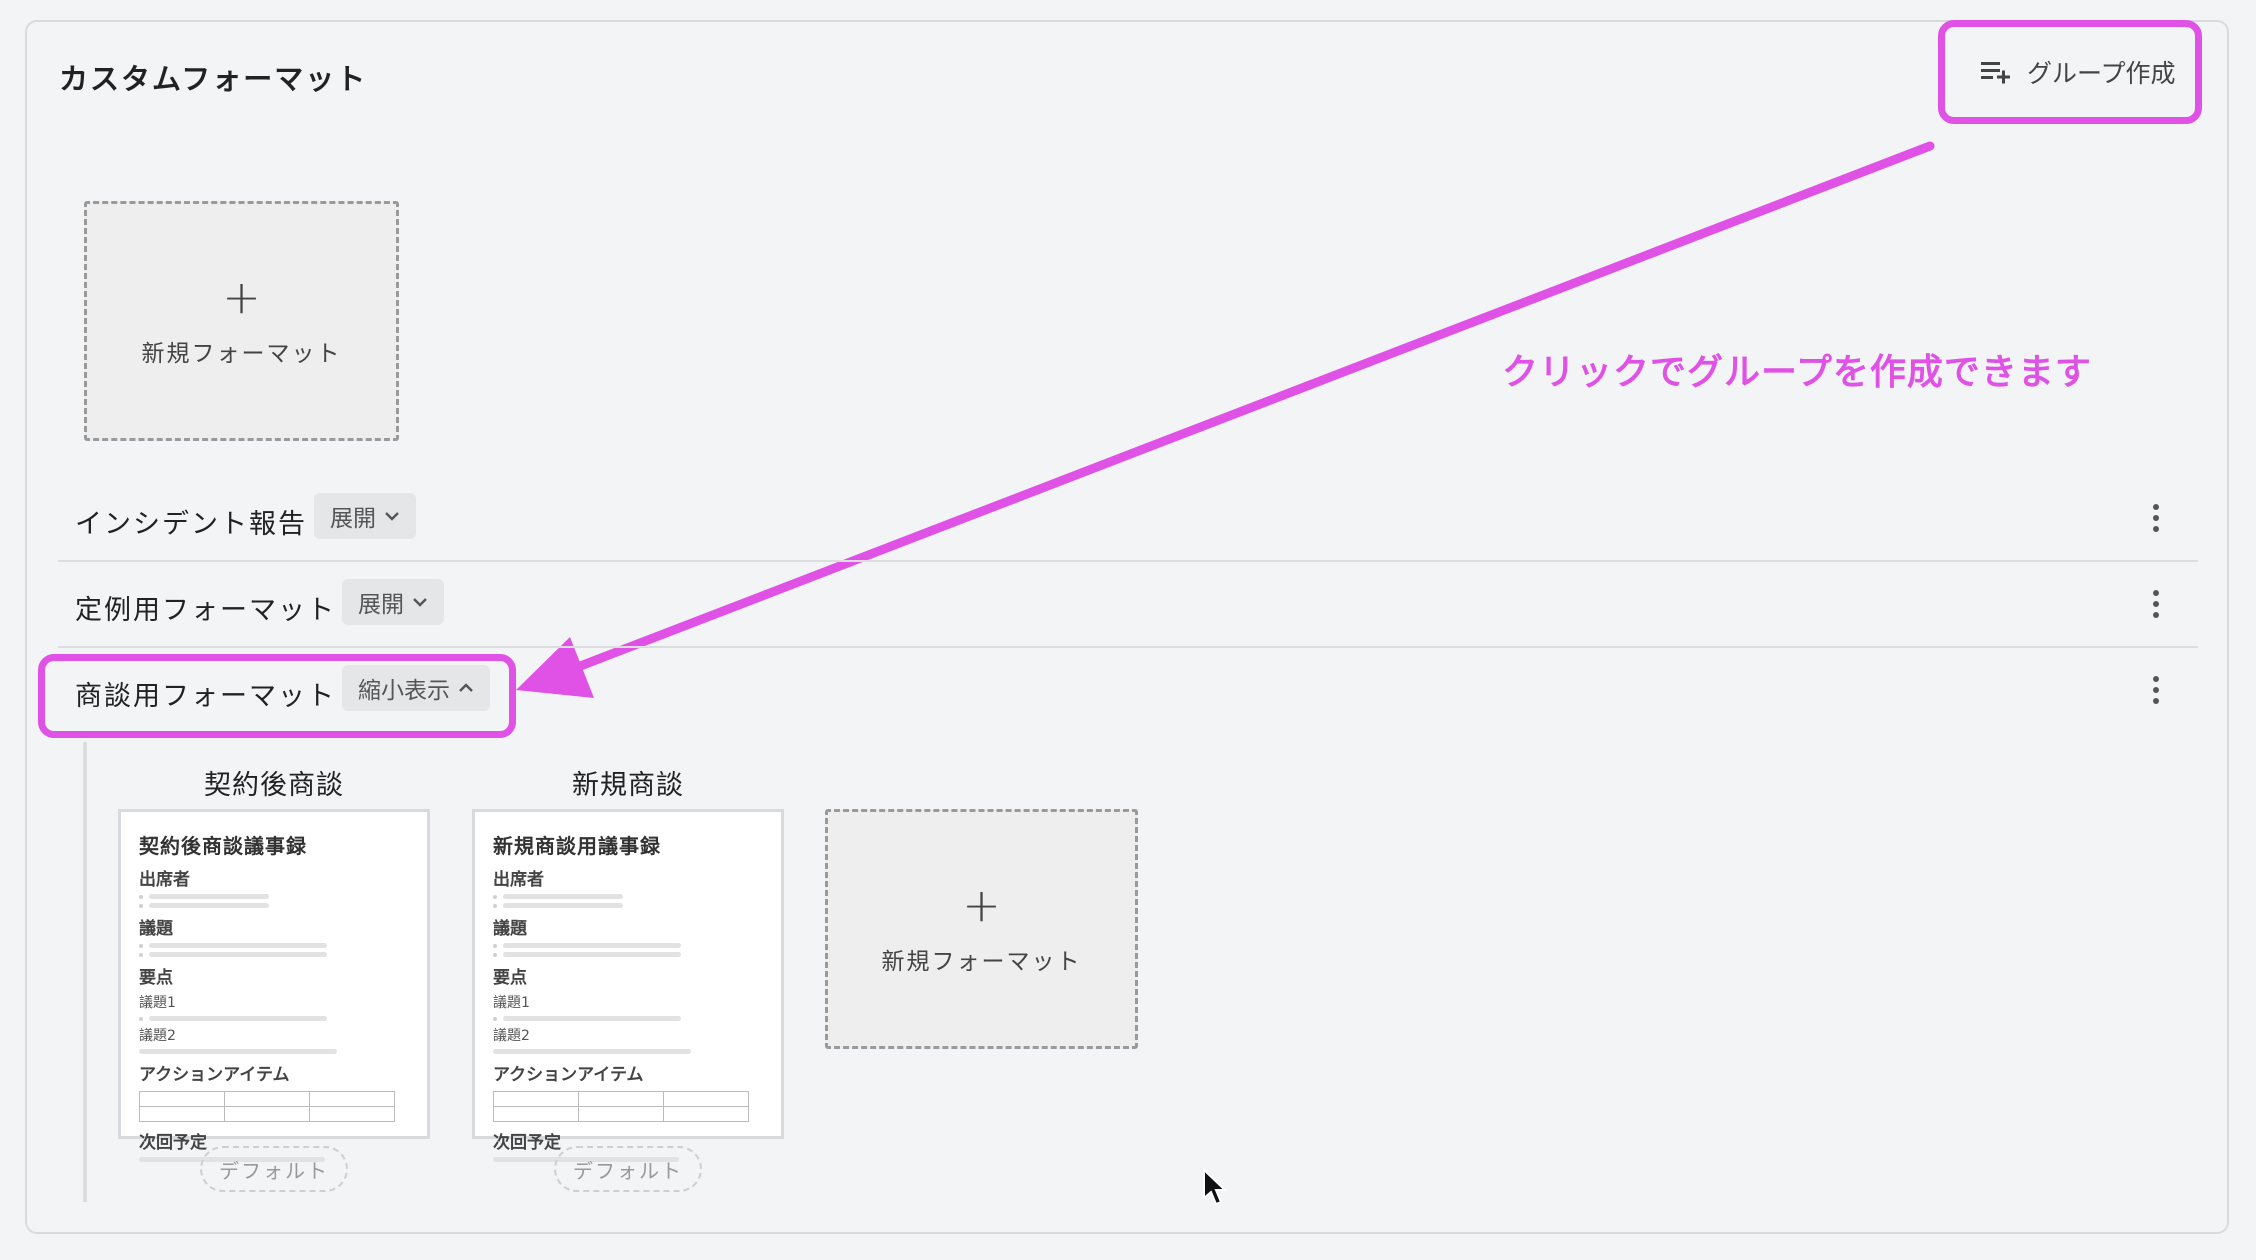 Image resolution: width=2256 pixels, height=1260 pixels. Describe the element at coordinates (1215, 1187) in the screenshot. I see `mouse-cursor-icon` at that location.